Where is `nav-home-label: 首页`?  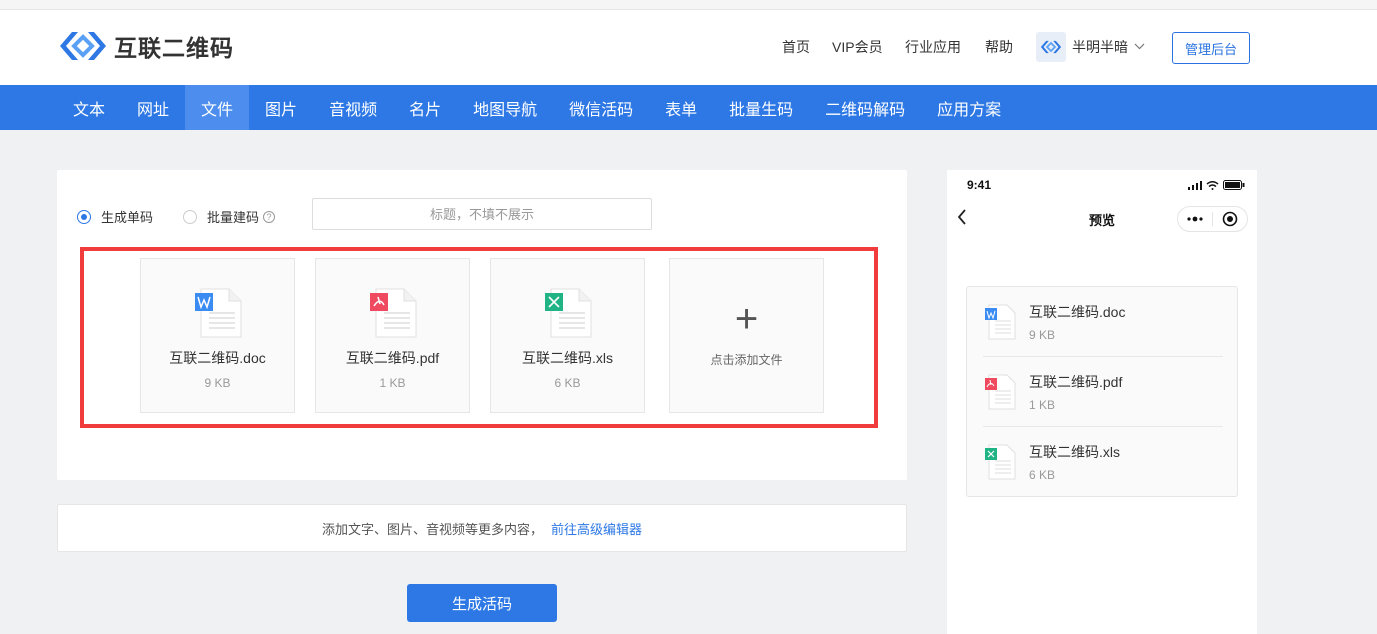
nav-home-label: 首页 is located at coordinates (796, 47).